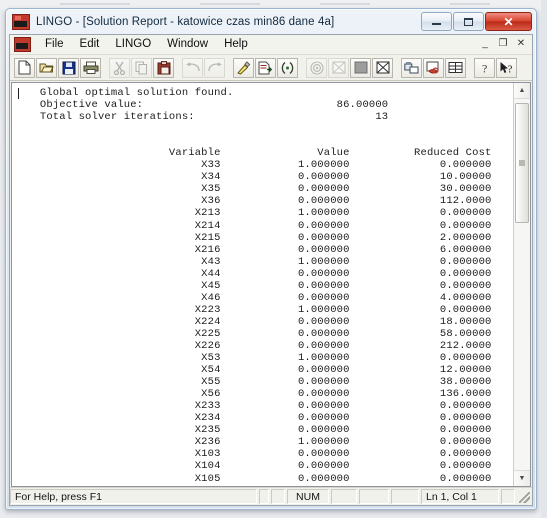  I want to click on copy-pages-icon, so click(141, 67).